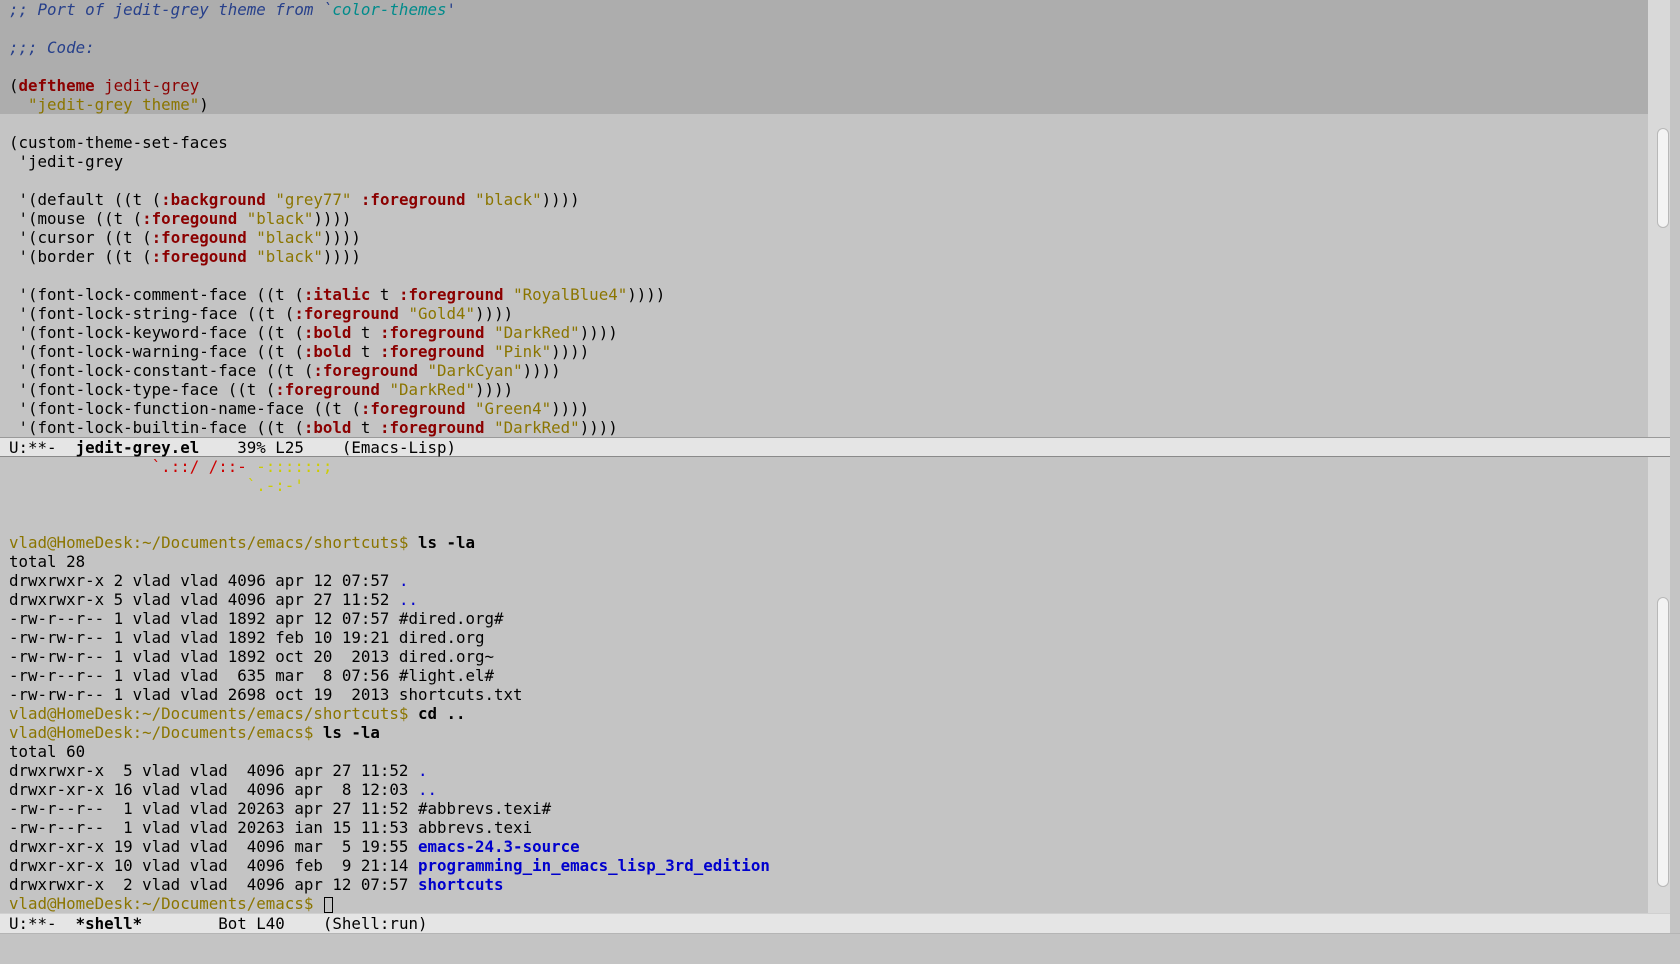  What do you see at coordinates (840, 948) in the screenshot?
I see `echo-area` at bounding box center [840, 948].